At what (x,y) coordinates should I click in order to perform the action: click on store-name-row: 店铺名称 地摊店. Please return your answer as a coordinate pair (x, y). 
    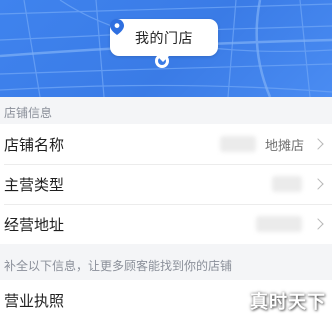
    Looking at the image, I should click on (166, 144).